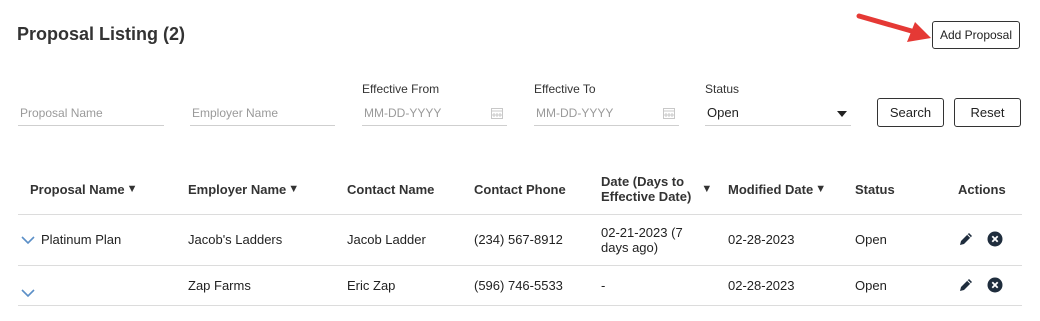  Describe the element at coordinates (893, 27) in the screenshot. I see `red-arrow-icon` at that location.